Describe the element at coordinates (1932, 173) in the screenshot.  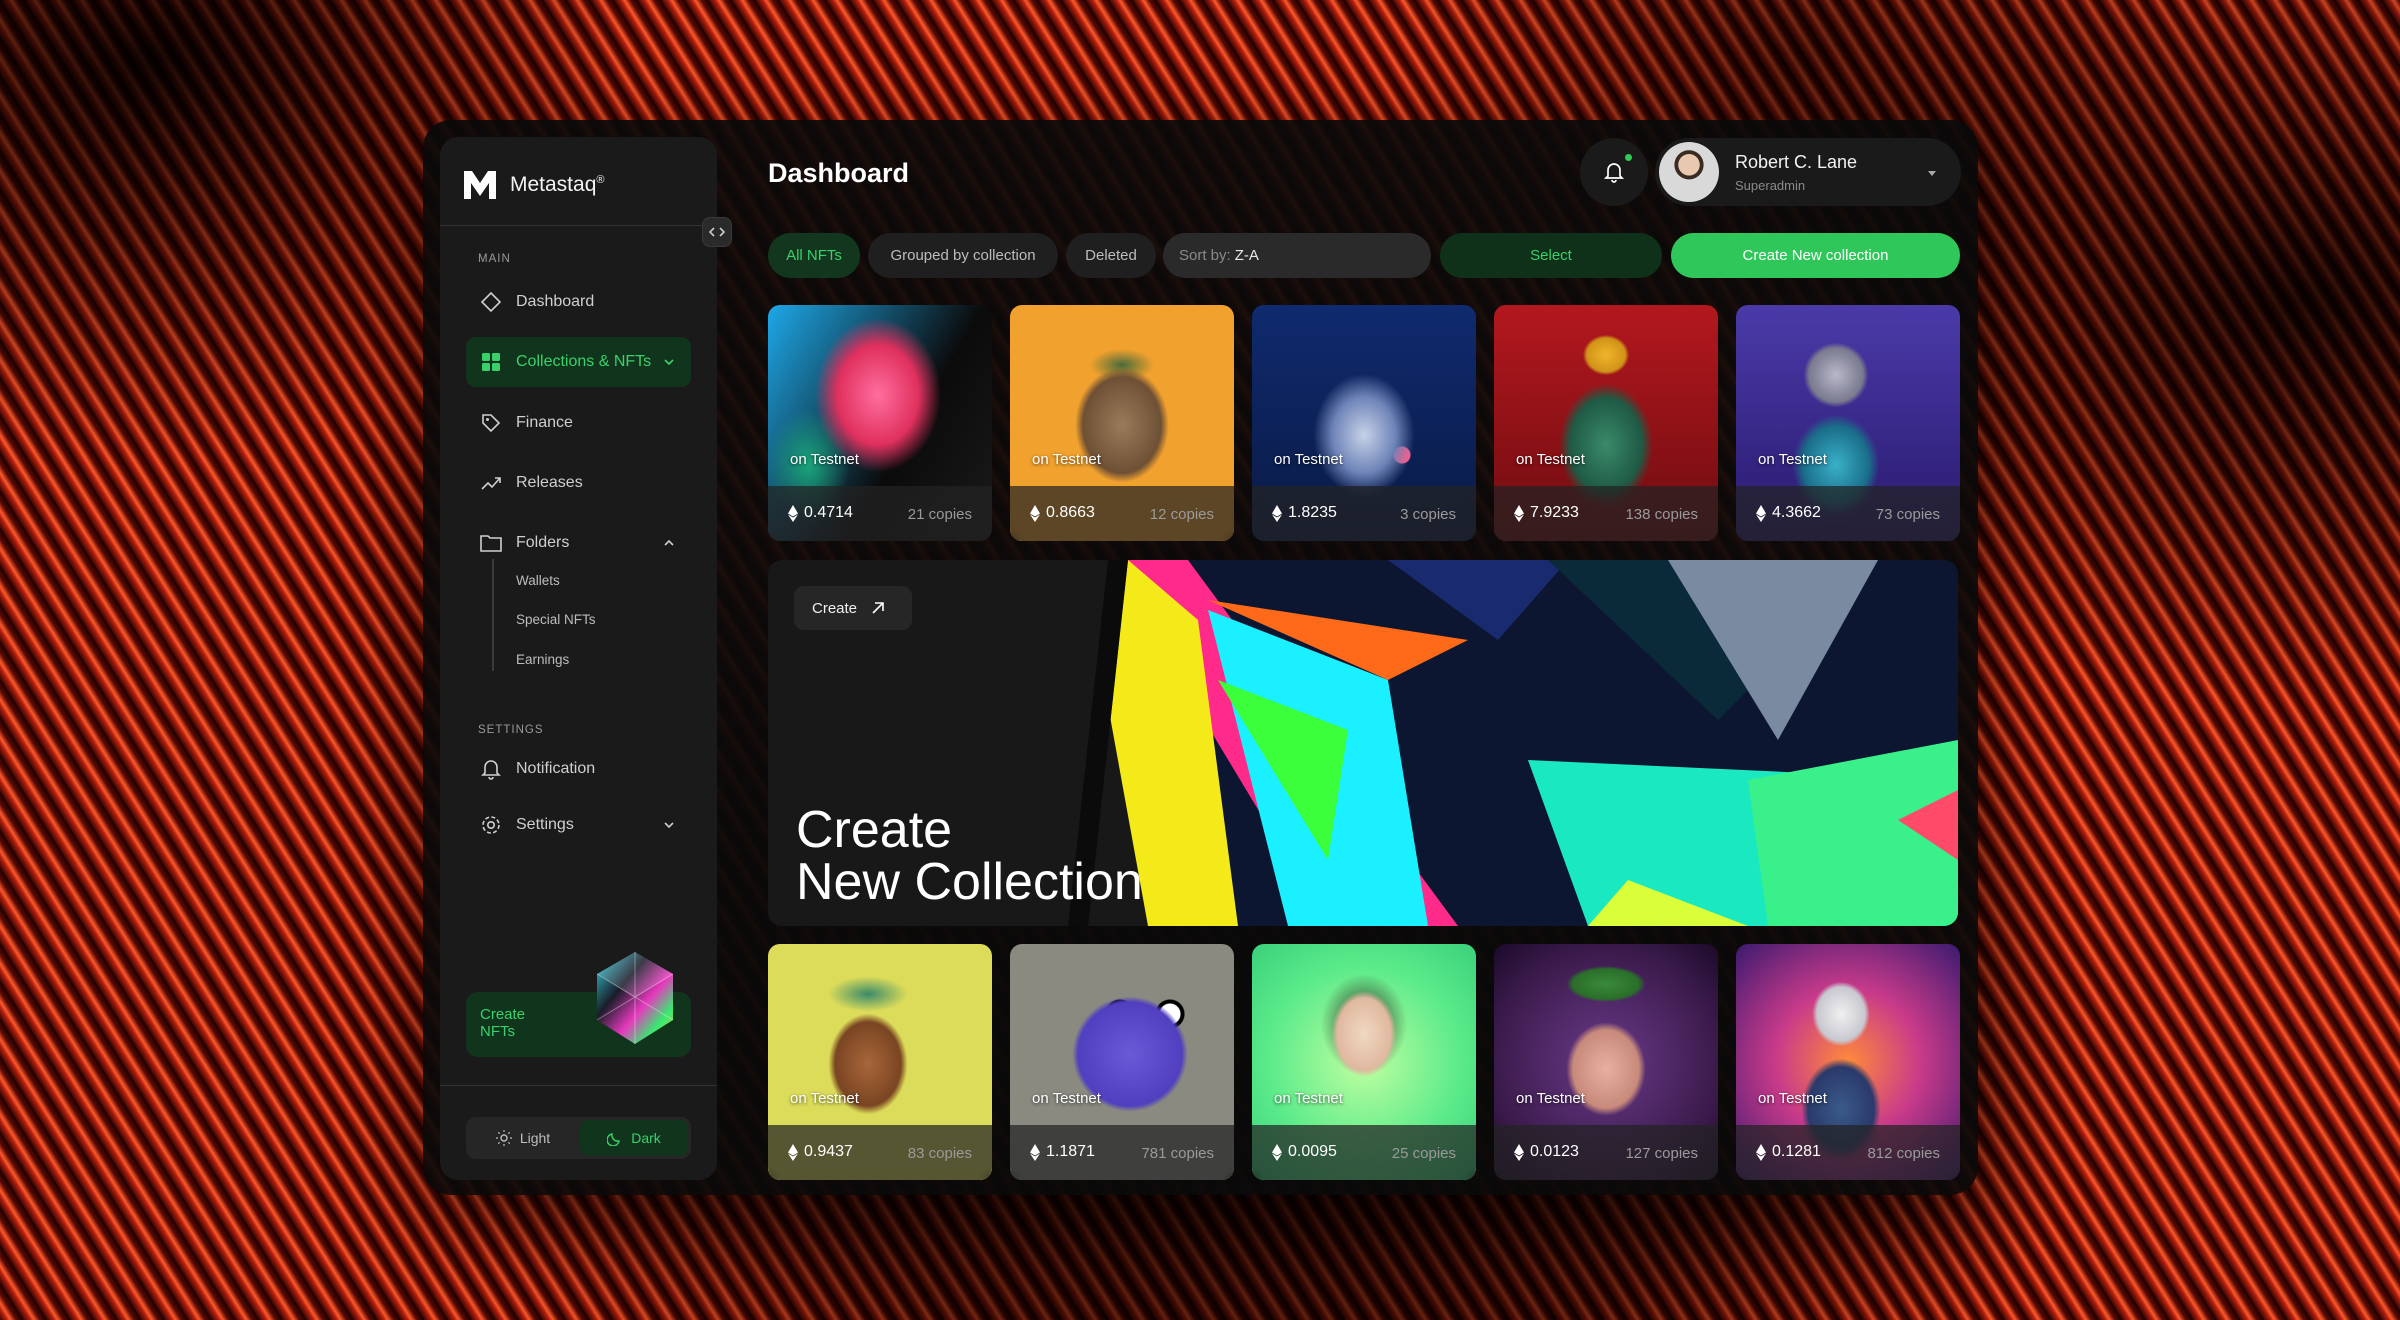
I see `caret-down-icon` at that location.